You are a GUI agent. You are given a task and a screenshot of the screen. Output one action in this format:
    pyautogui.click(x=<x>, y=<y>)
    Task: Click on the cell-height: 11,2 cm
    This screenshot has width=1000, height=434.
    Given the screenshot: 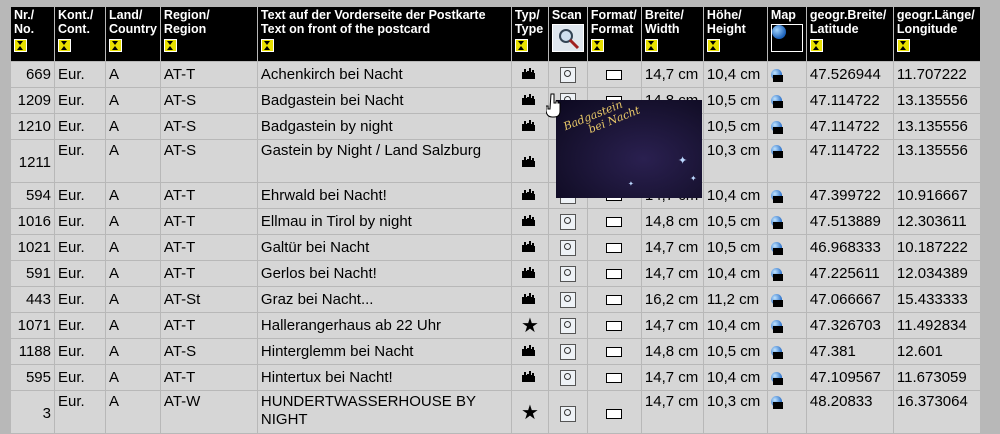 What is the action you would take?
    pyautogui.click(x=735, y=299)
    